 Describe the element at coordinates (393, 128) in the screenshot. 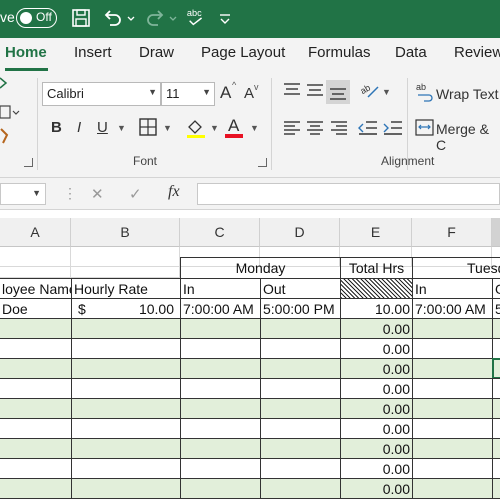

I see `increase-indent-icon` at that location.